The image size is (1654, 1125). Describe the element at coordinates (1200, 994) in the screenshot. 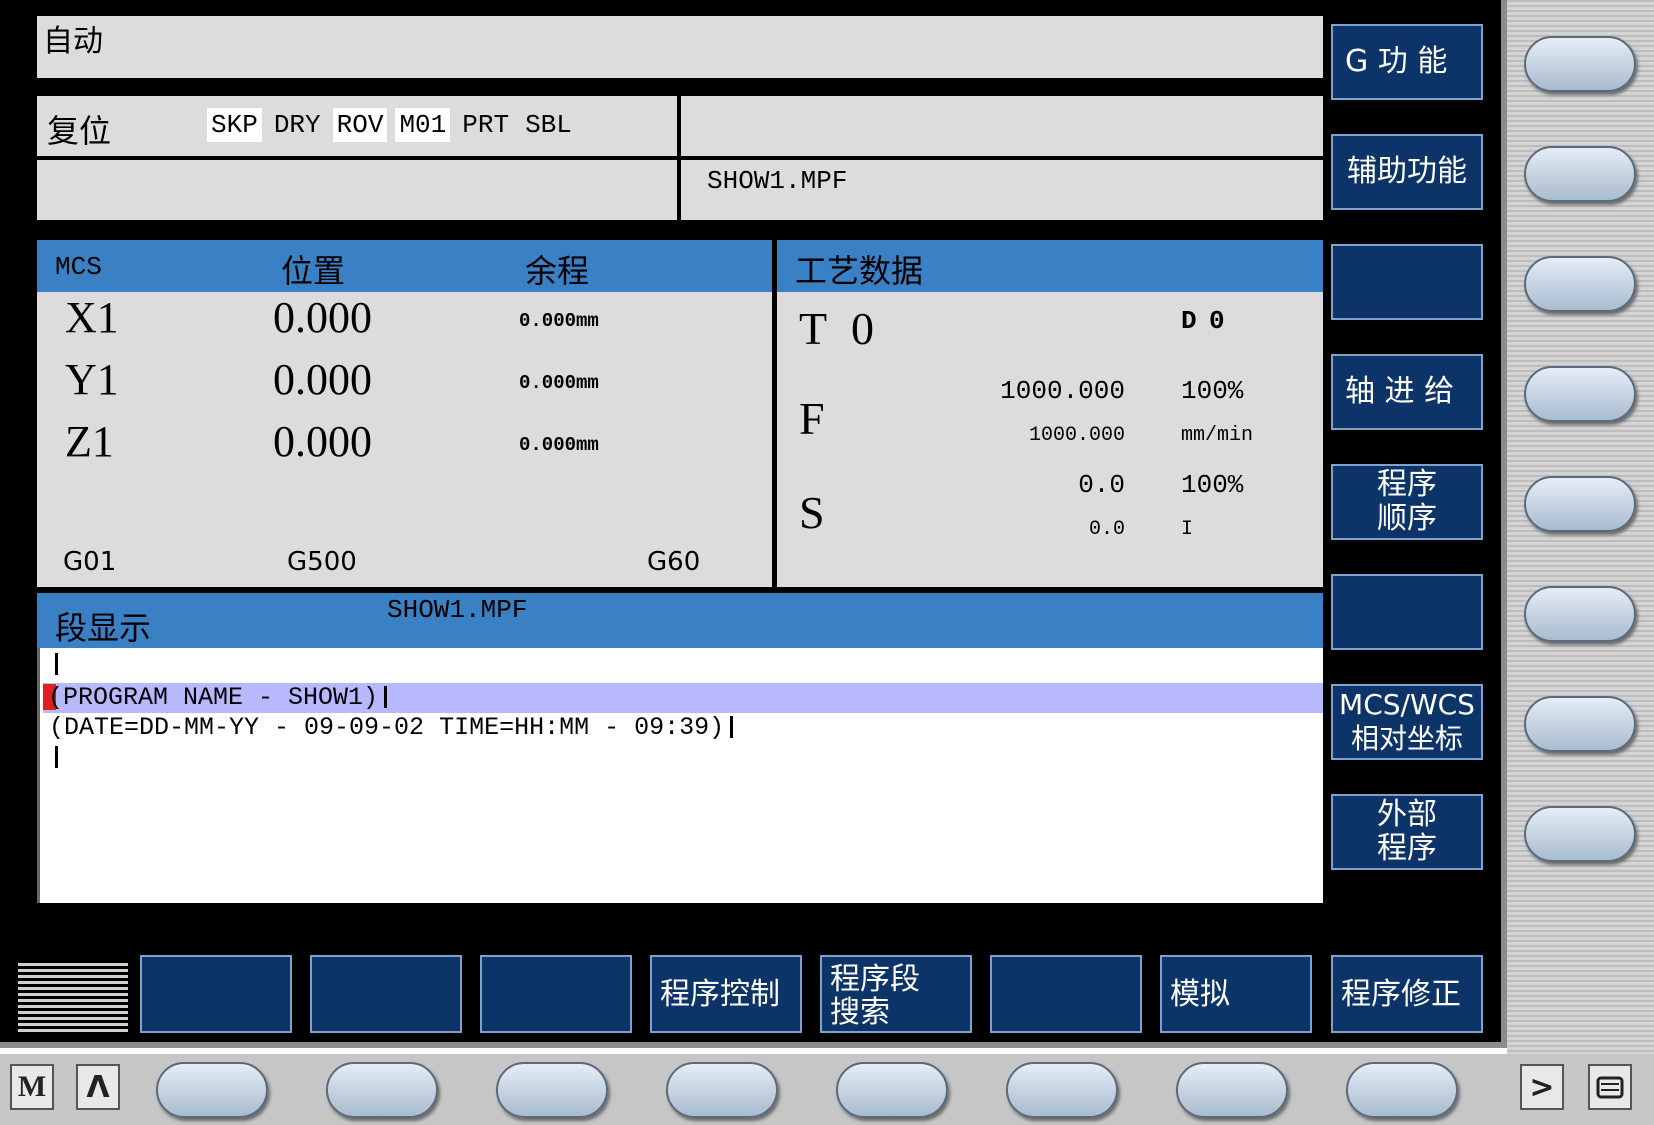

I see `softkey-label: 模拟` at that location.